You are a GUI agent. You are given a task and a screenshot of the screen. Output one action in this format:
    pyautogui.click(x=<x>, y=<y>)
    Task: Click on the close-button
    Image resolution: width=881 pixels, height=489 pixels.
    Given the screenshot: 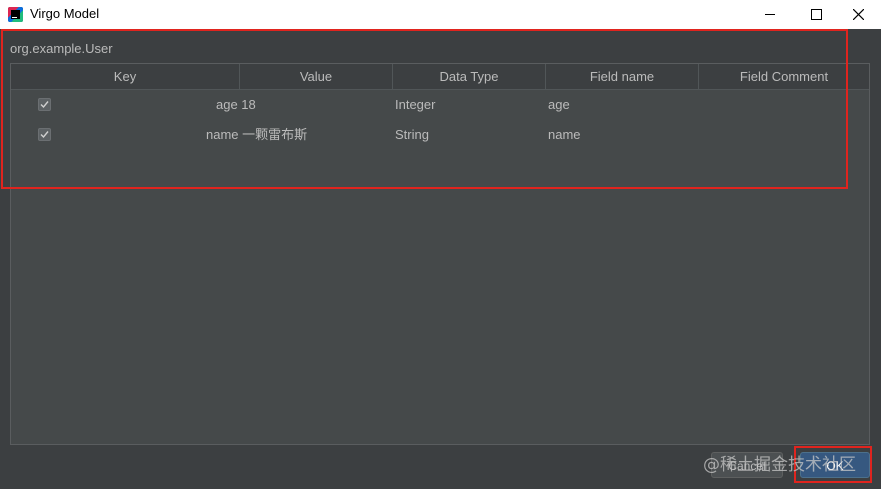 What is the action you would take?
    pyautogui.click(x=858, y=14)
    